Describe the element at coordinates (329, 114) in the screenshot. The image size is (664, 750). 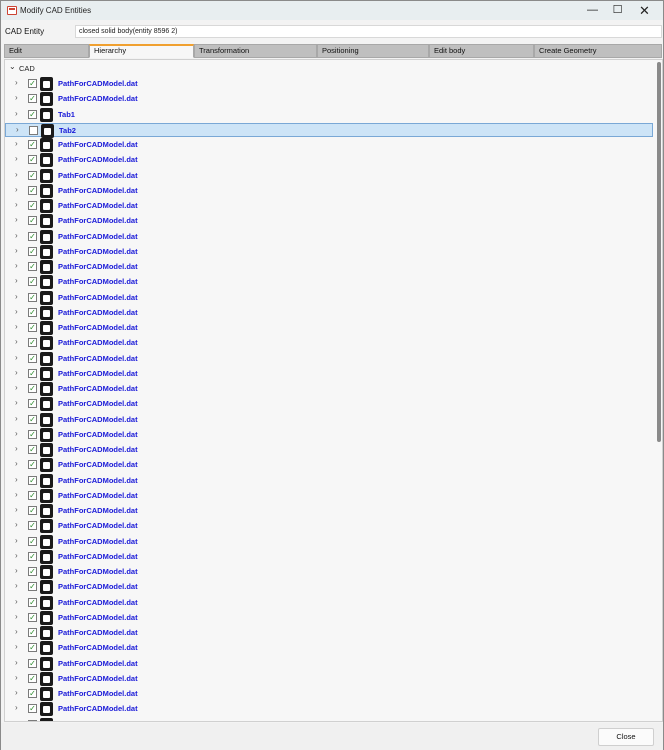
I see `tree-row: › ✓ Tab1` at that location.